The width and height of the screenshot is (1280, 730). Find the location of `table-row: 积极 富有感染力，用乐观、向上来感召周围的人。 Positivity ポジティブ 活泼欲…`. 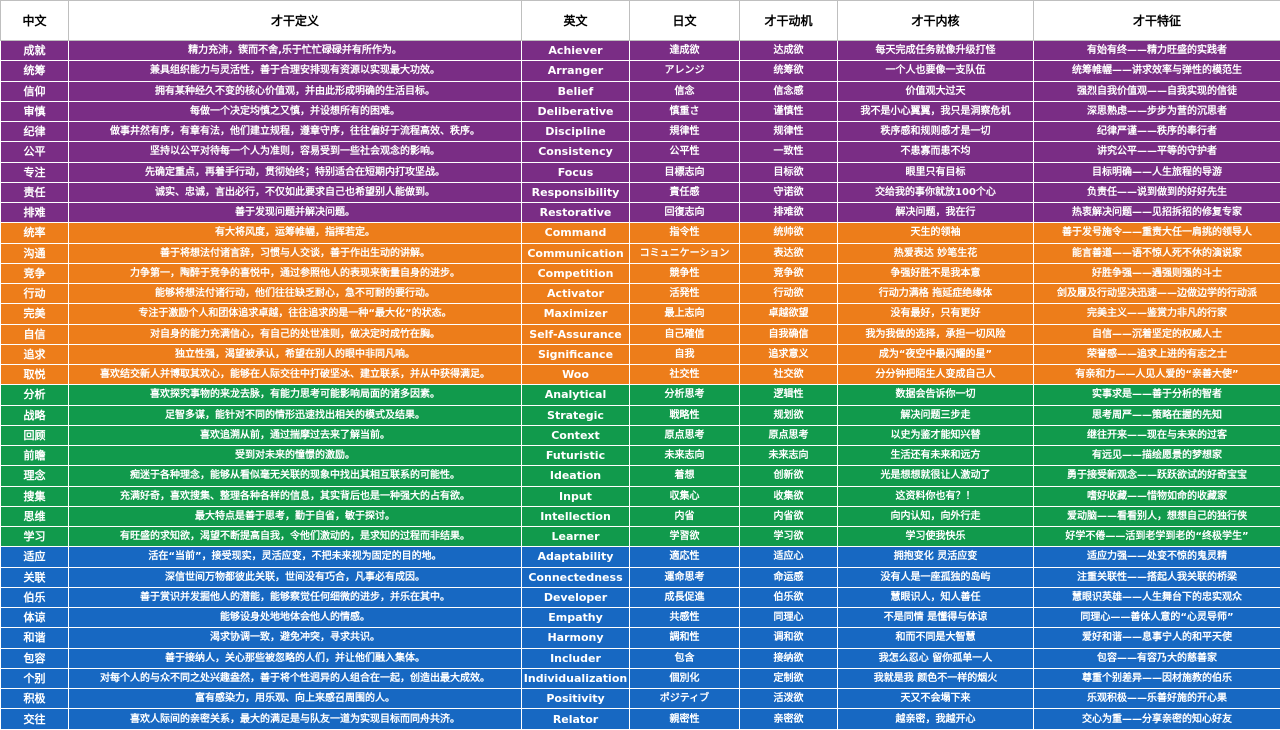

table-row: 积极 富有感染力，用乐观、向上来感召周围的人。 Positivity ポジティブ 活泼欲… is located at coordinates (640, 699).